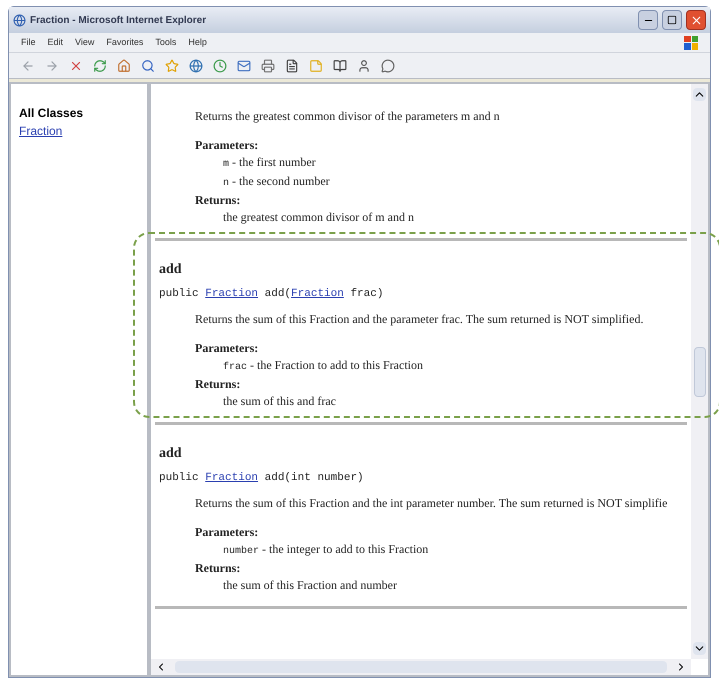  I want to click on browser-icon, so click(19, 20).